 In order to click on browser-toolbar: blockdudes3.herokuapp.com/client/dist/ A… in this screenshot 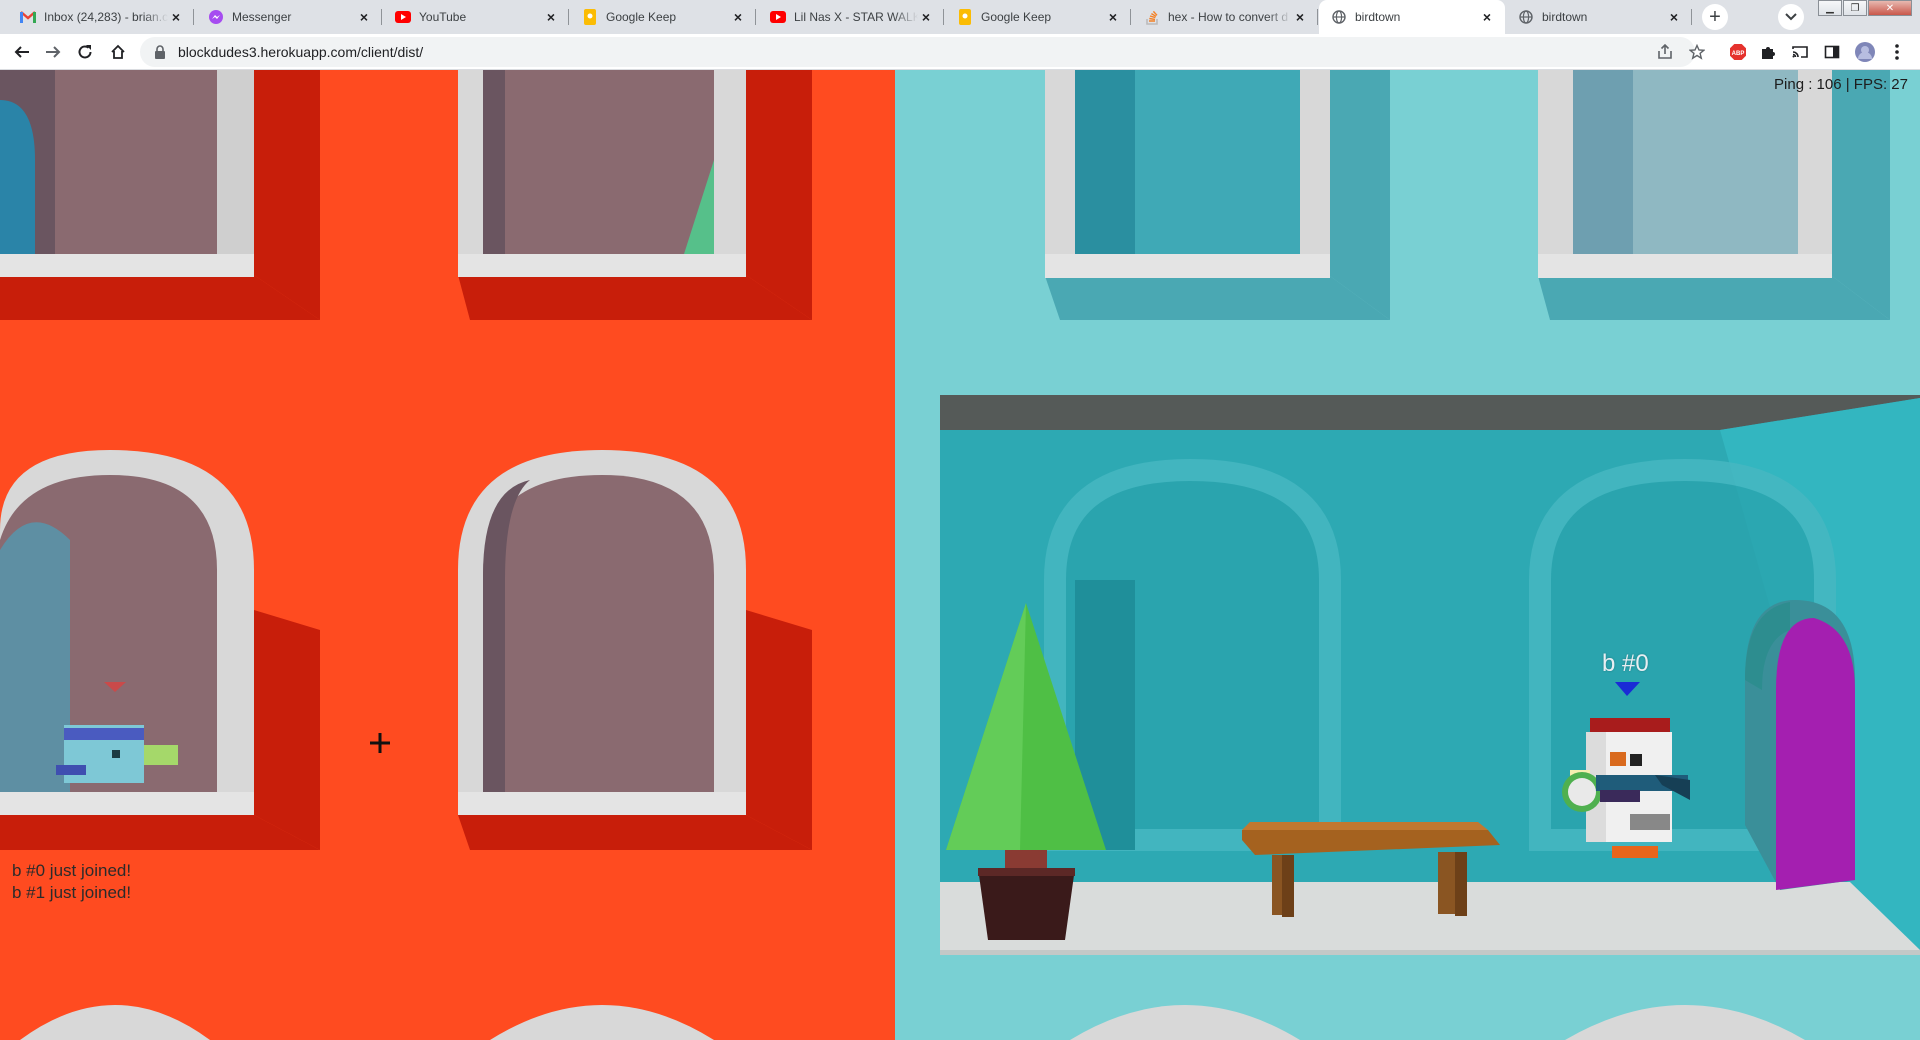, I will do `click(960, 52)`.